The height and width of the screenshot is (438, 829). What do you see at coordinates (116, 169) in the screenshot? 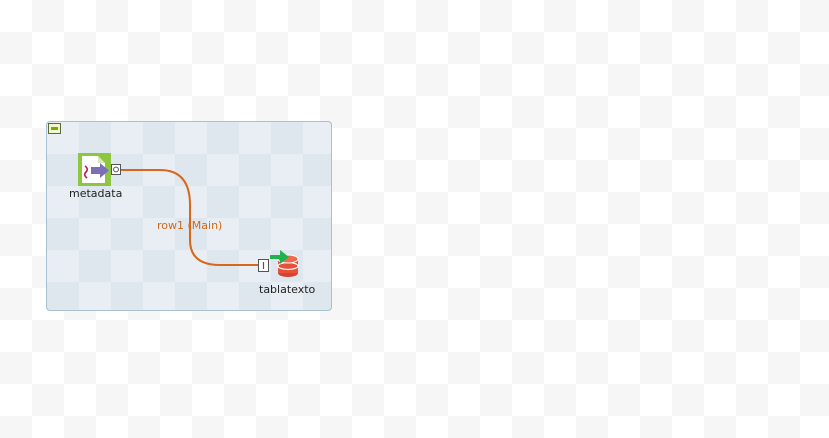
I see `output-connector-icon` at bounding box center [116, 169].